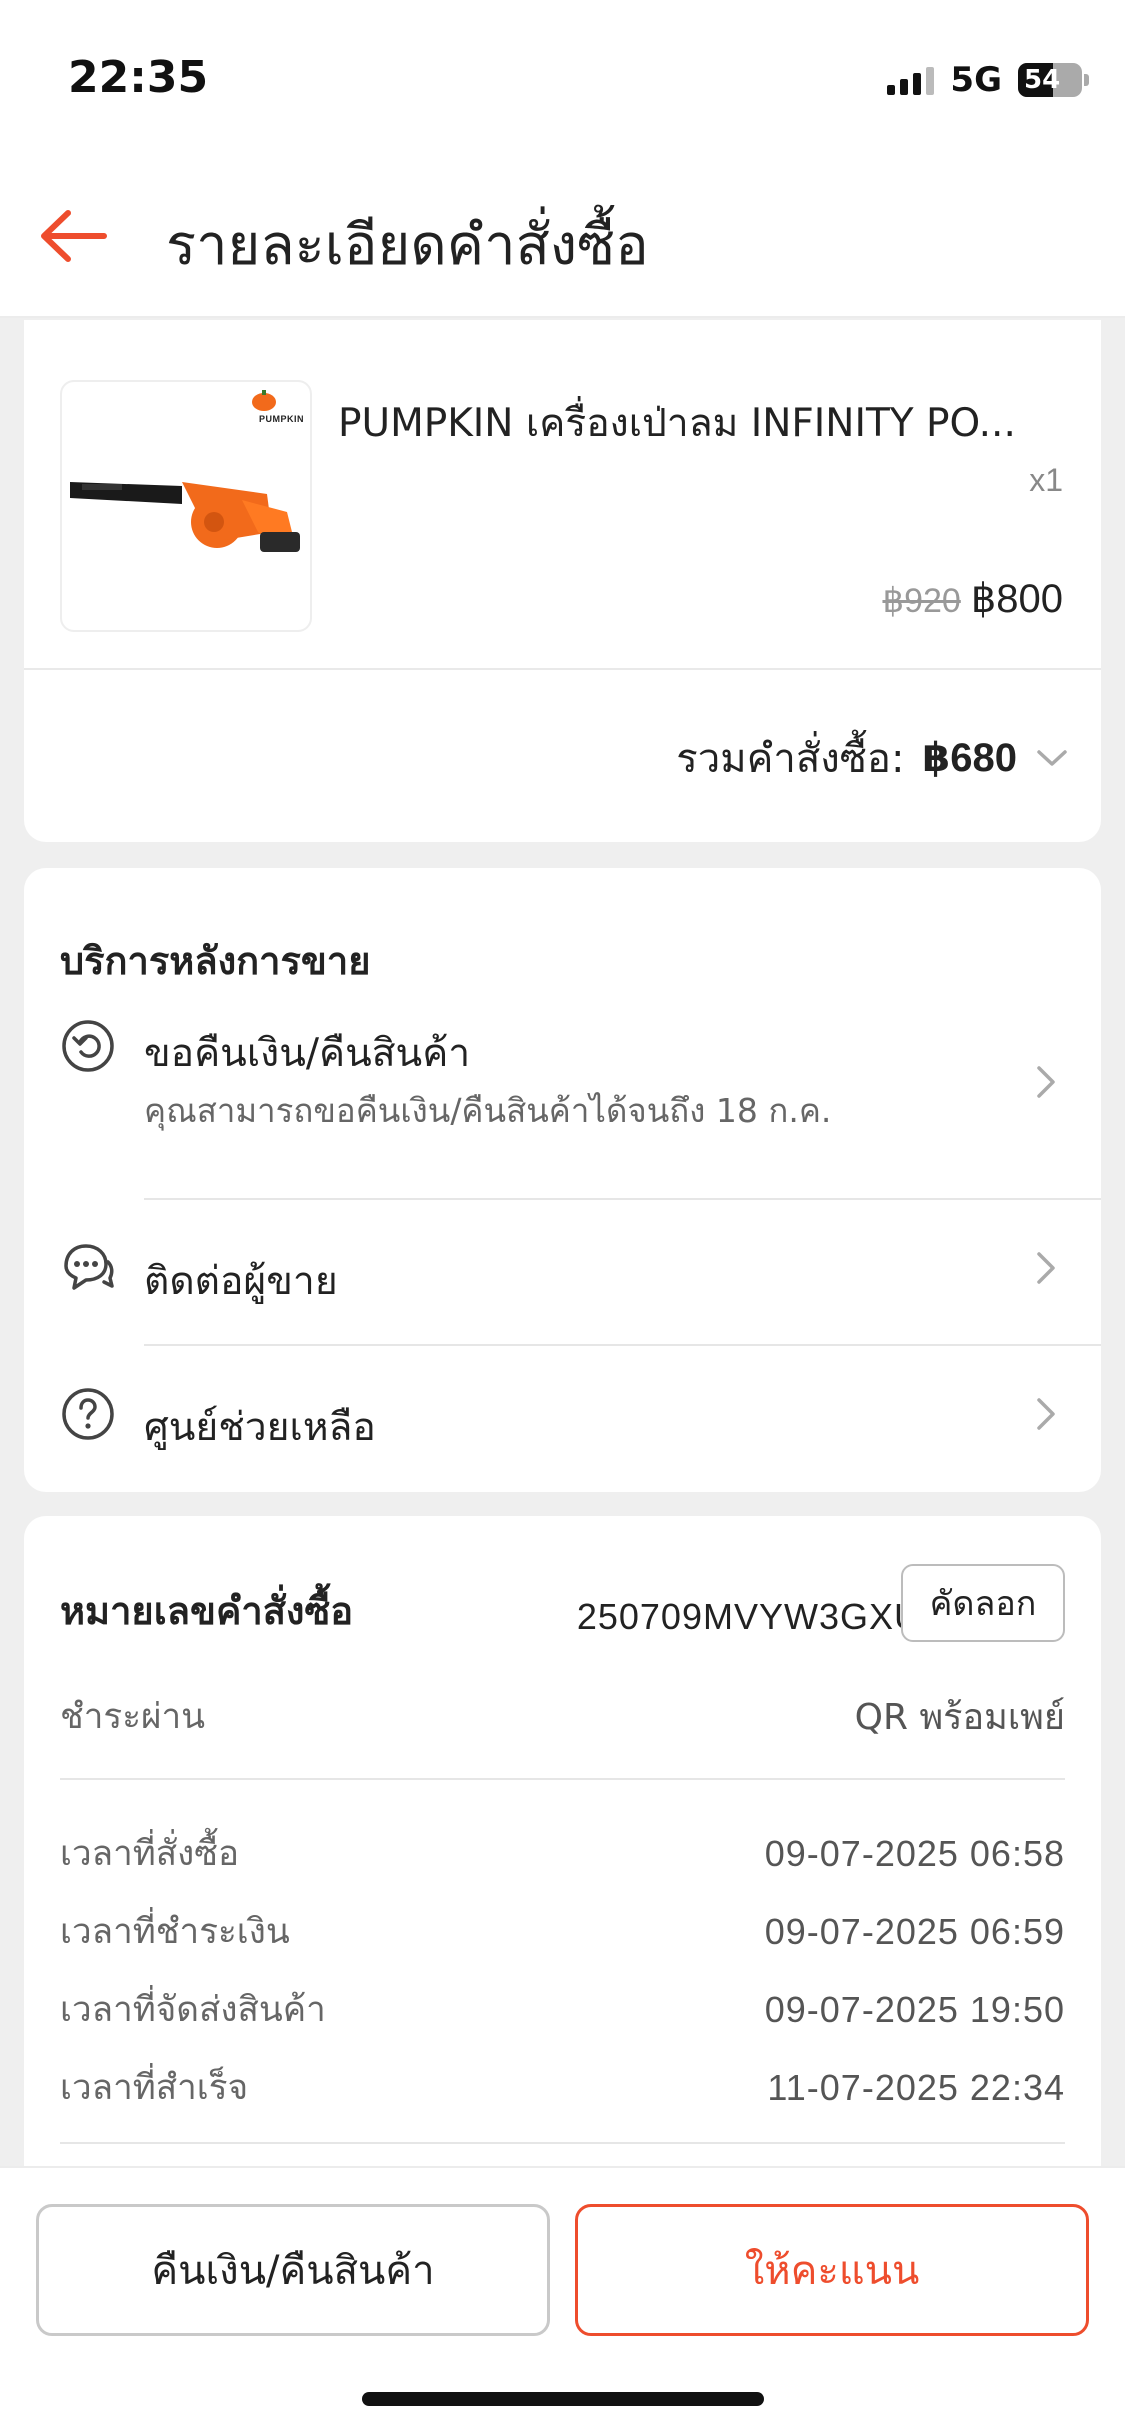 This screenshot has height=2436, width=1125. Describe the element at coordinates (241, 1281) in the screenshot. I see `service-item-label: ติดต่อผู้ขาย` at that location.